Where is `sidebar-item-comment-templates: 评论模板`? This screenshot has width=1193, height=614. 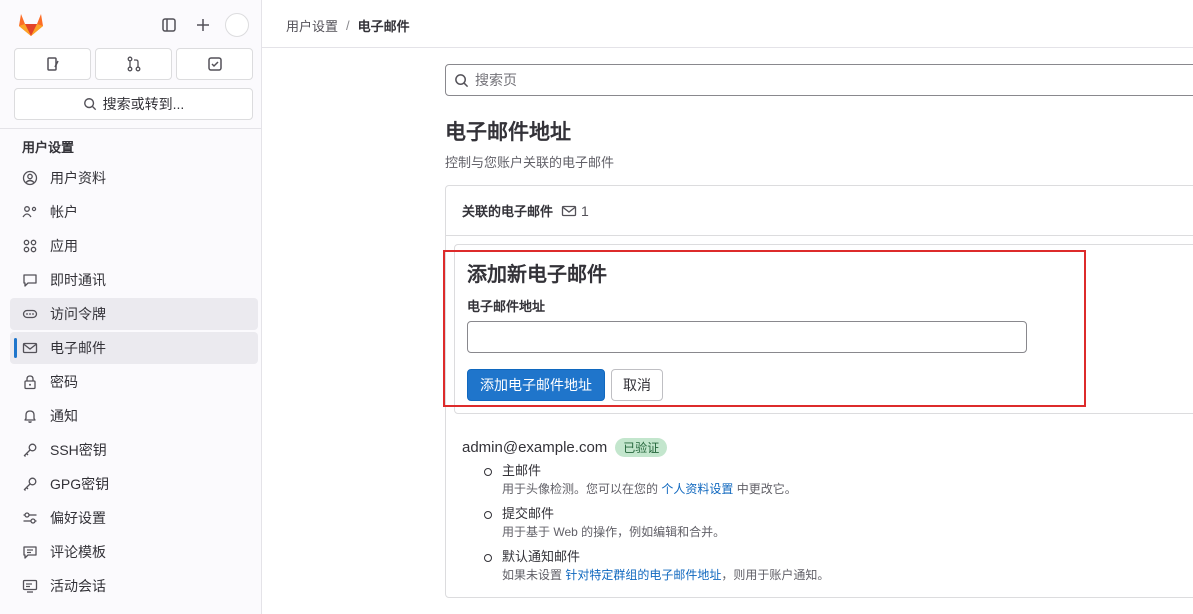
sidebar-item-comment-templates: 评论模板 is located at coordinates (134, 552).